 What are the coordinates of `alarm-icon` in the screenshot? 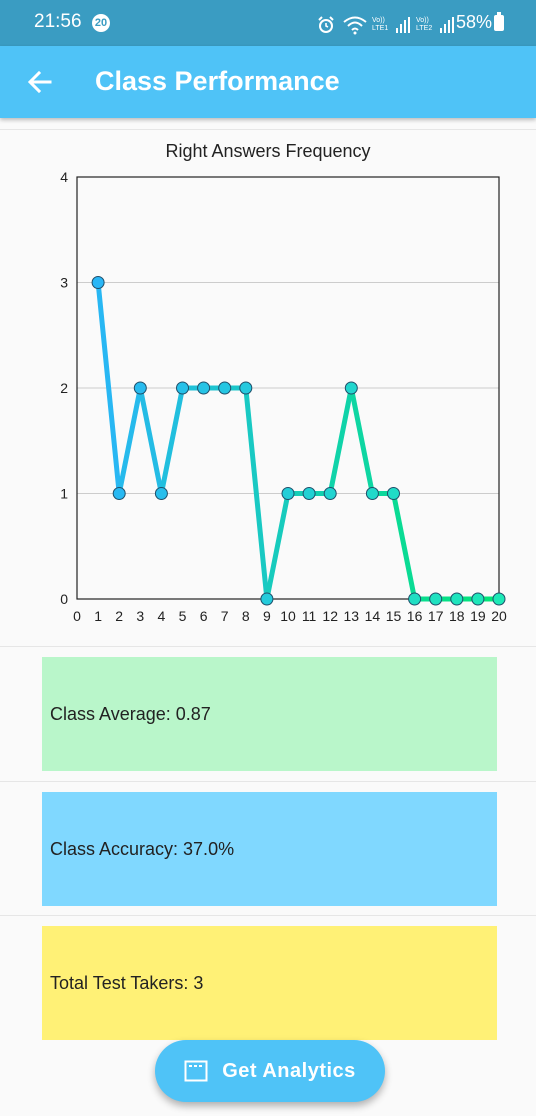 It's located at (326, 24).